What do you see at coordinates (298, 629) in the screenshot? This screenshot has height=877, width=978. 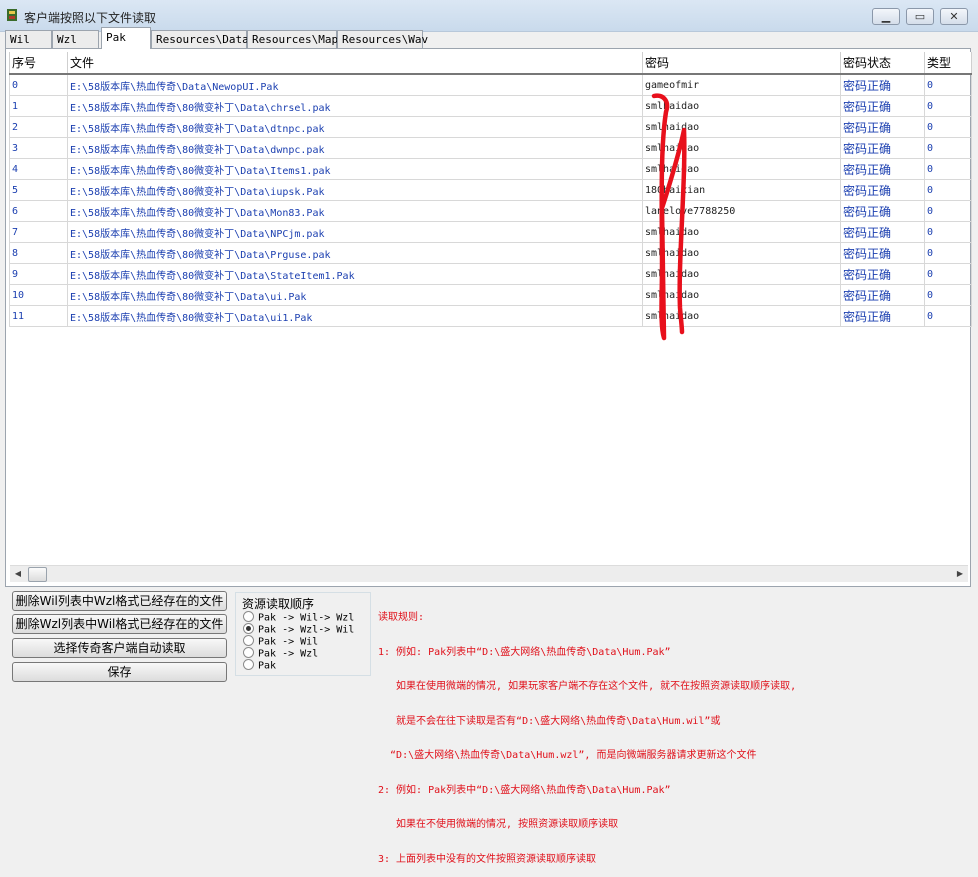 I see `order-option-pak-wzl-wil: Pak -> Wzl-> Wil` at bounding box center [298, 629].